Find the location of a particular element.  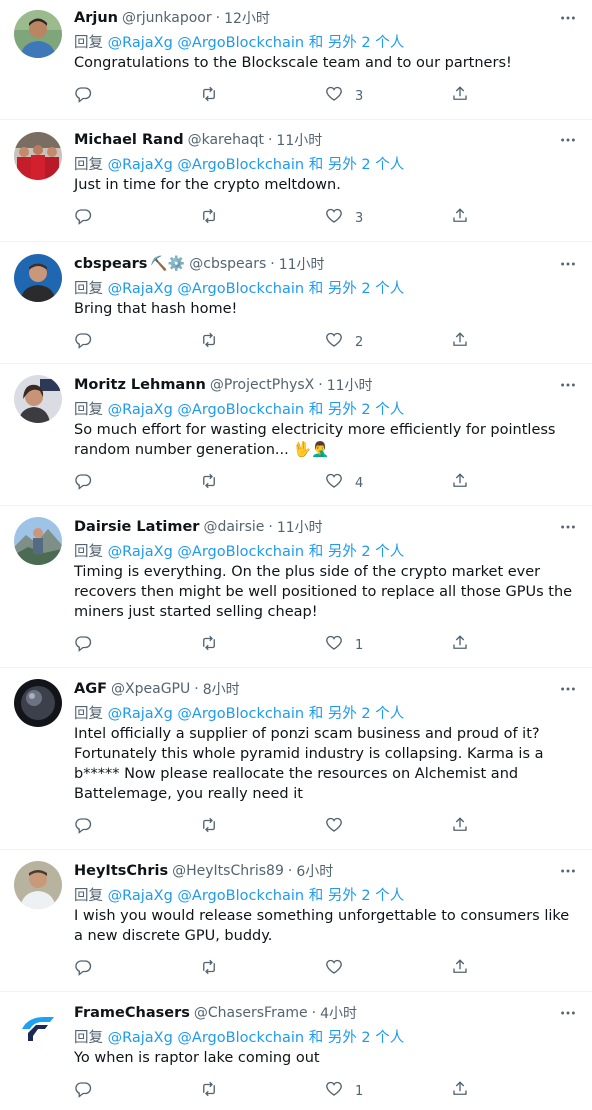

author-handle: @rjunkapoor is located at coordinates (167, 18).